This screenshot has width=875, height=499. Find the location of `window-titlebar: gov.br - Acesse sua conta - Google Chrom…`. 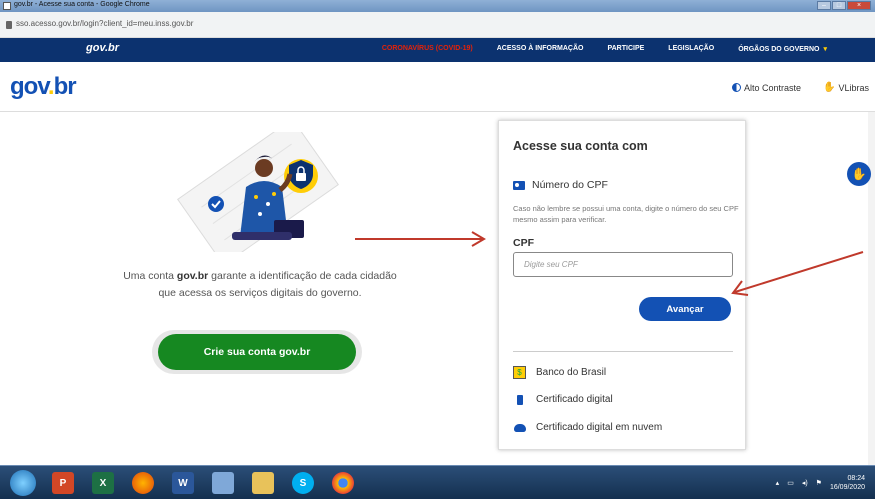

window-titlebar: gov.br - Acesse sua conta - Google Chrom… is located at coordinates (437, 6).